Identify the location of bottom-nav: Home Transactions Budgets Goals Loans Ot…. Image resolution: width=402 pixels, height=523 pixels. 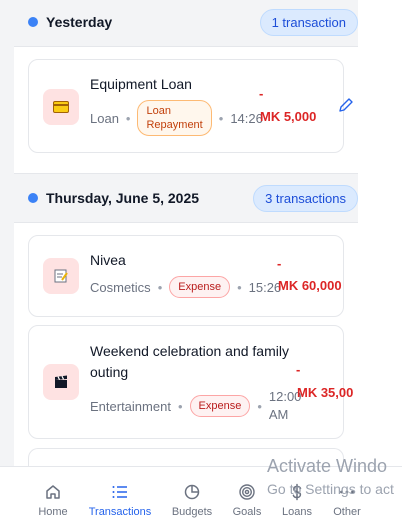
(201, 494).